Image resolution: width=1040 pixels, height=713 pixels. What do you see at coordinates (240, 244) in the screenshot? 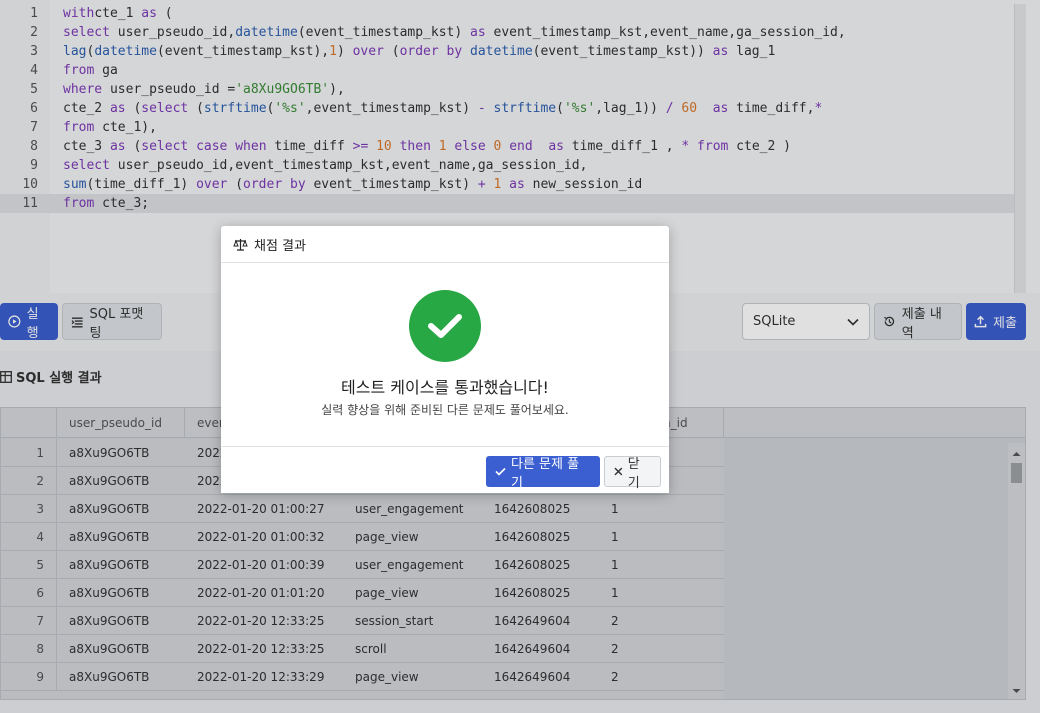
I see `scale-balance-icon` at bounding box center [240, 244].